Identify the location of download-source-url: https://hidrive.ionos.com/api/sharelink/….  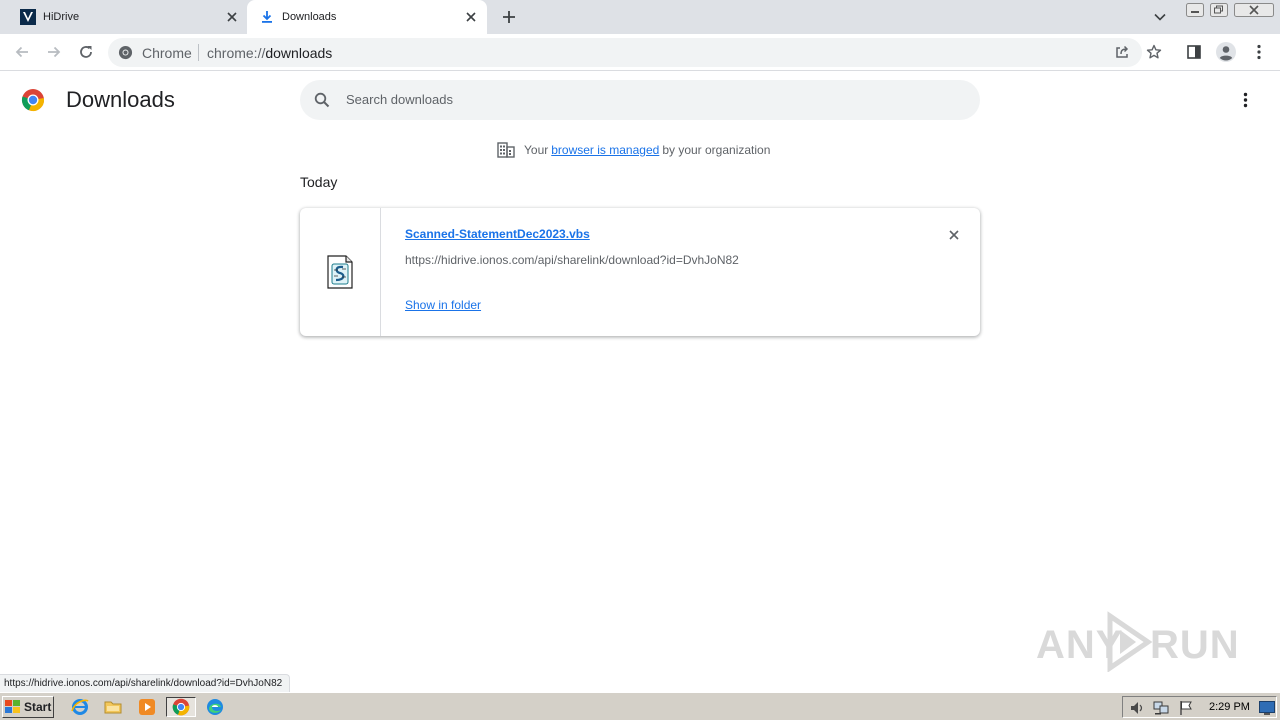
(572, 260).